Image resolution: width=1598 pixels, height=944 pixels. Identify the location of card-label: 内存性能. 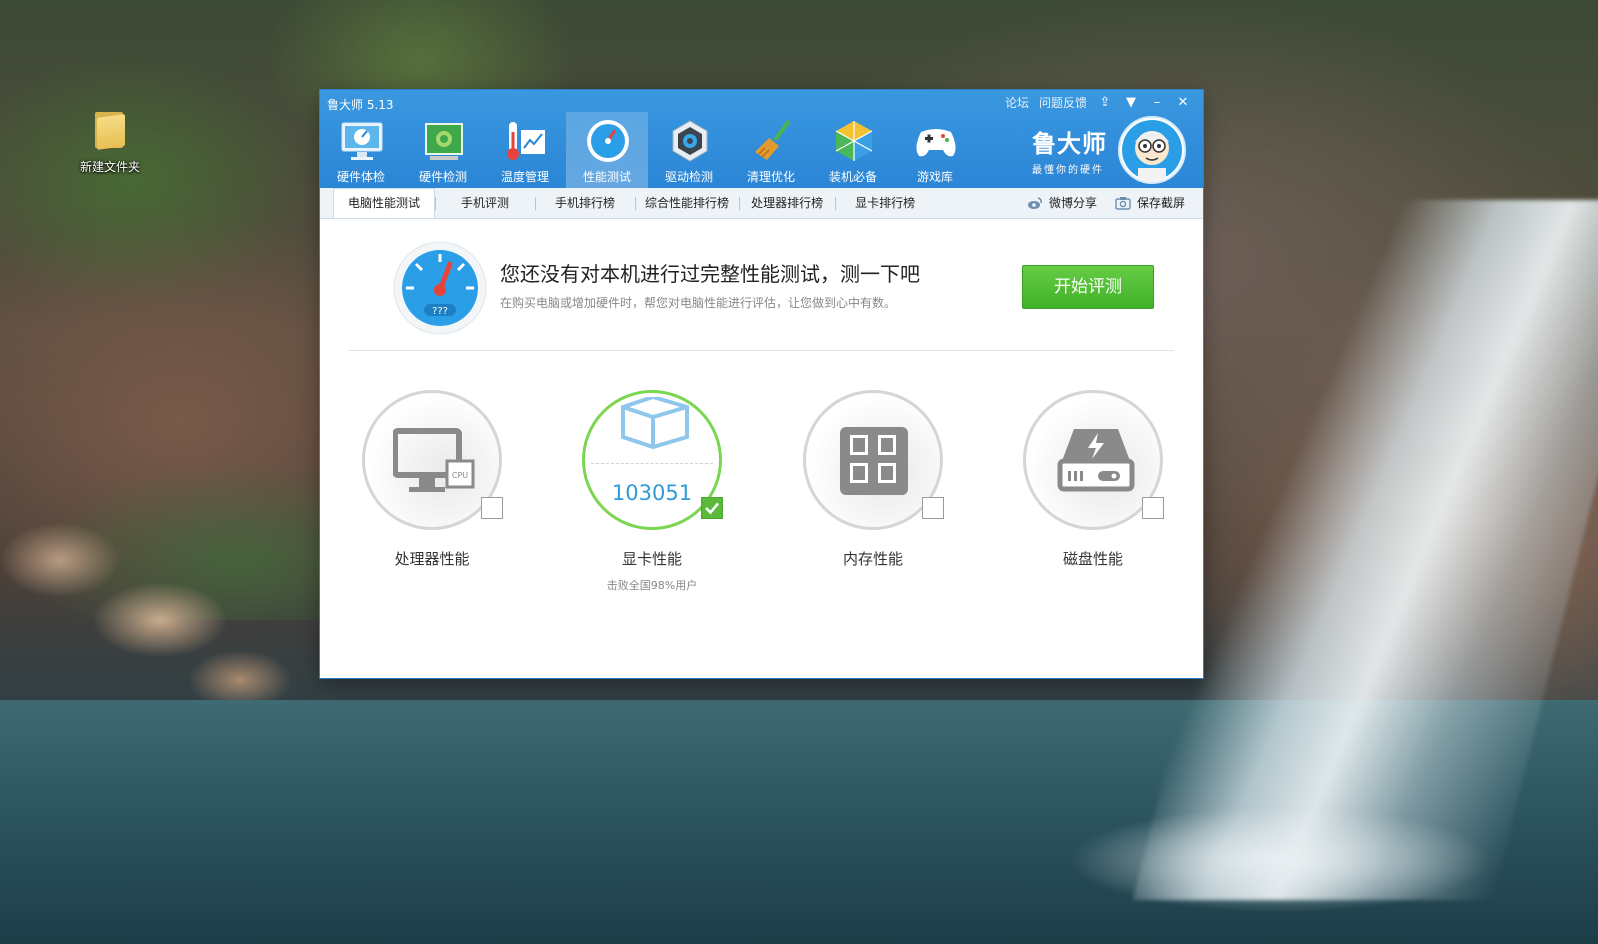
(872, 559).